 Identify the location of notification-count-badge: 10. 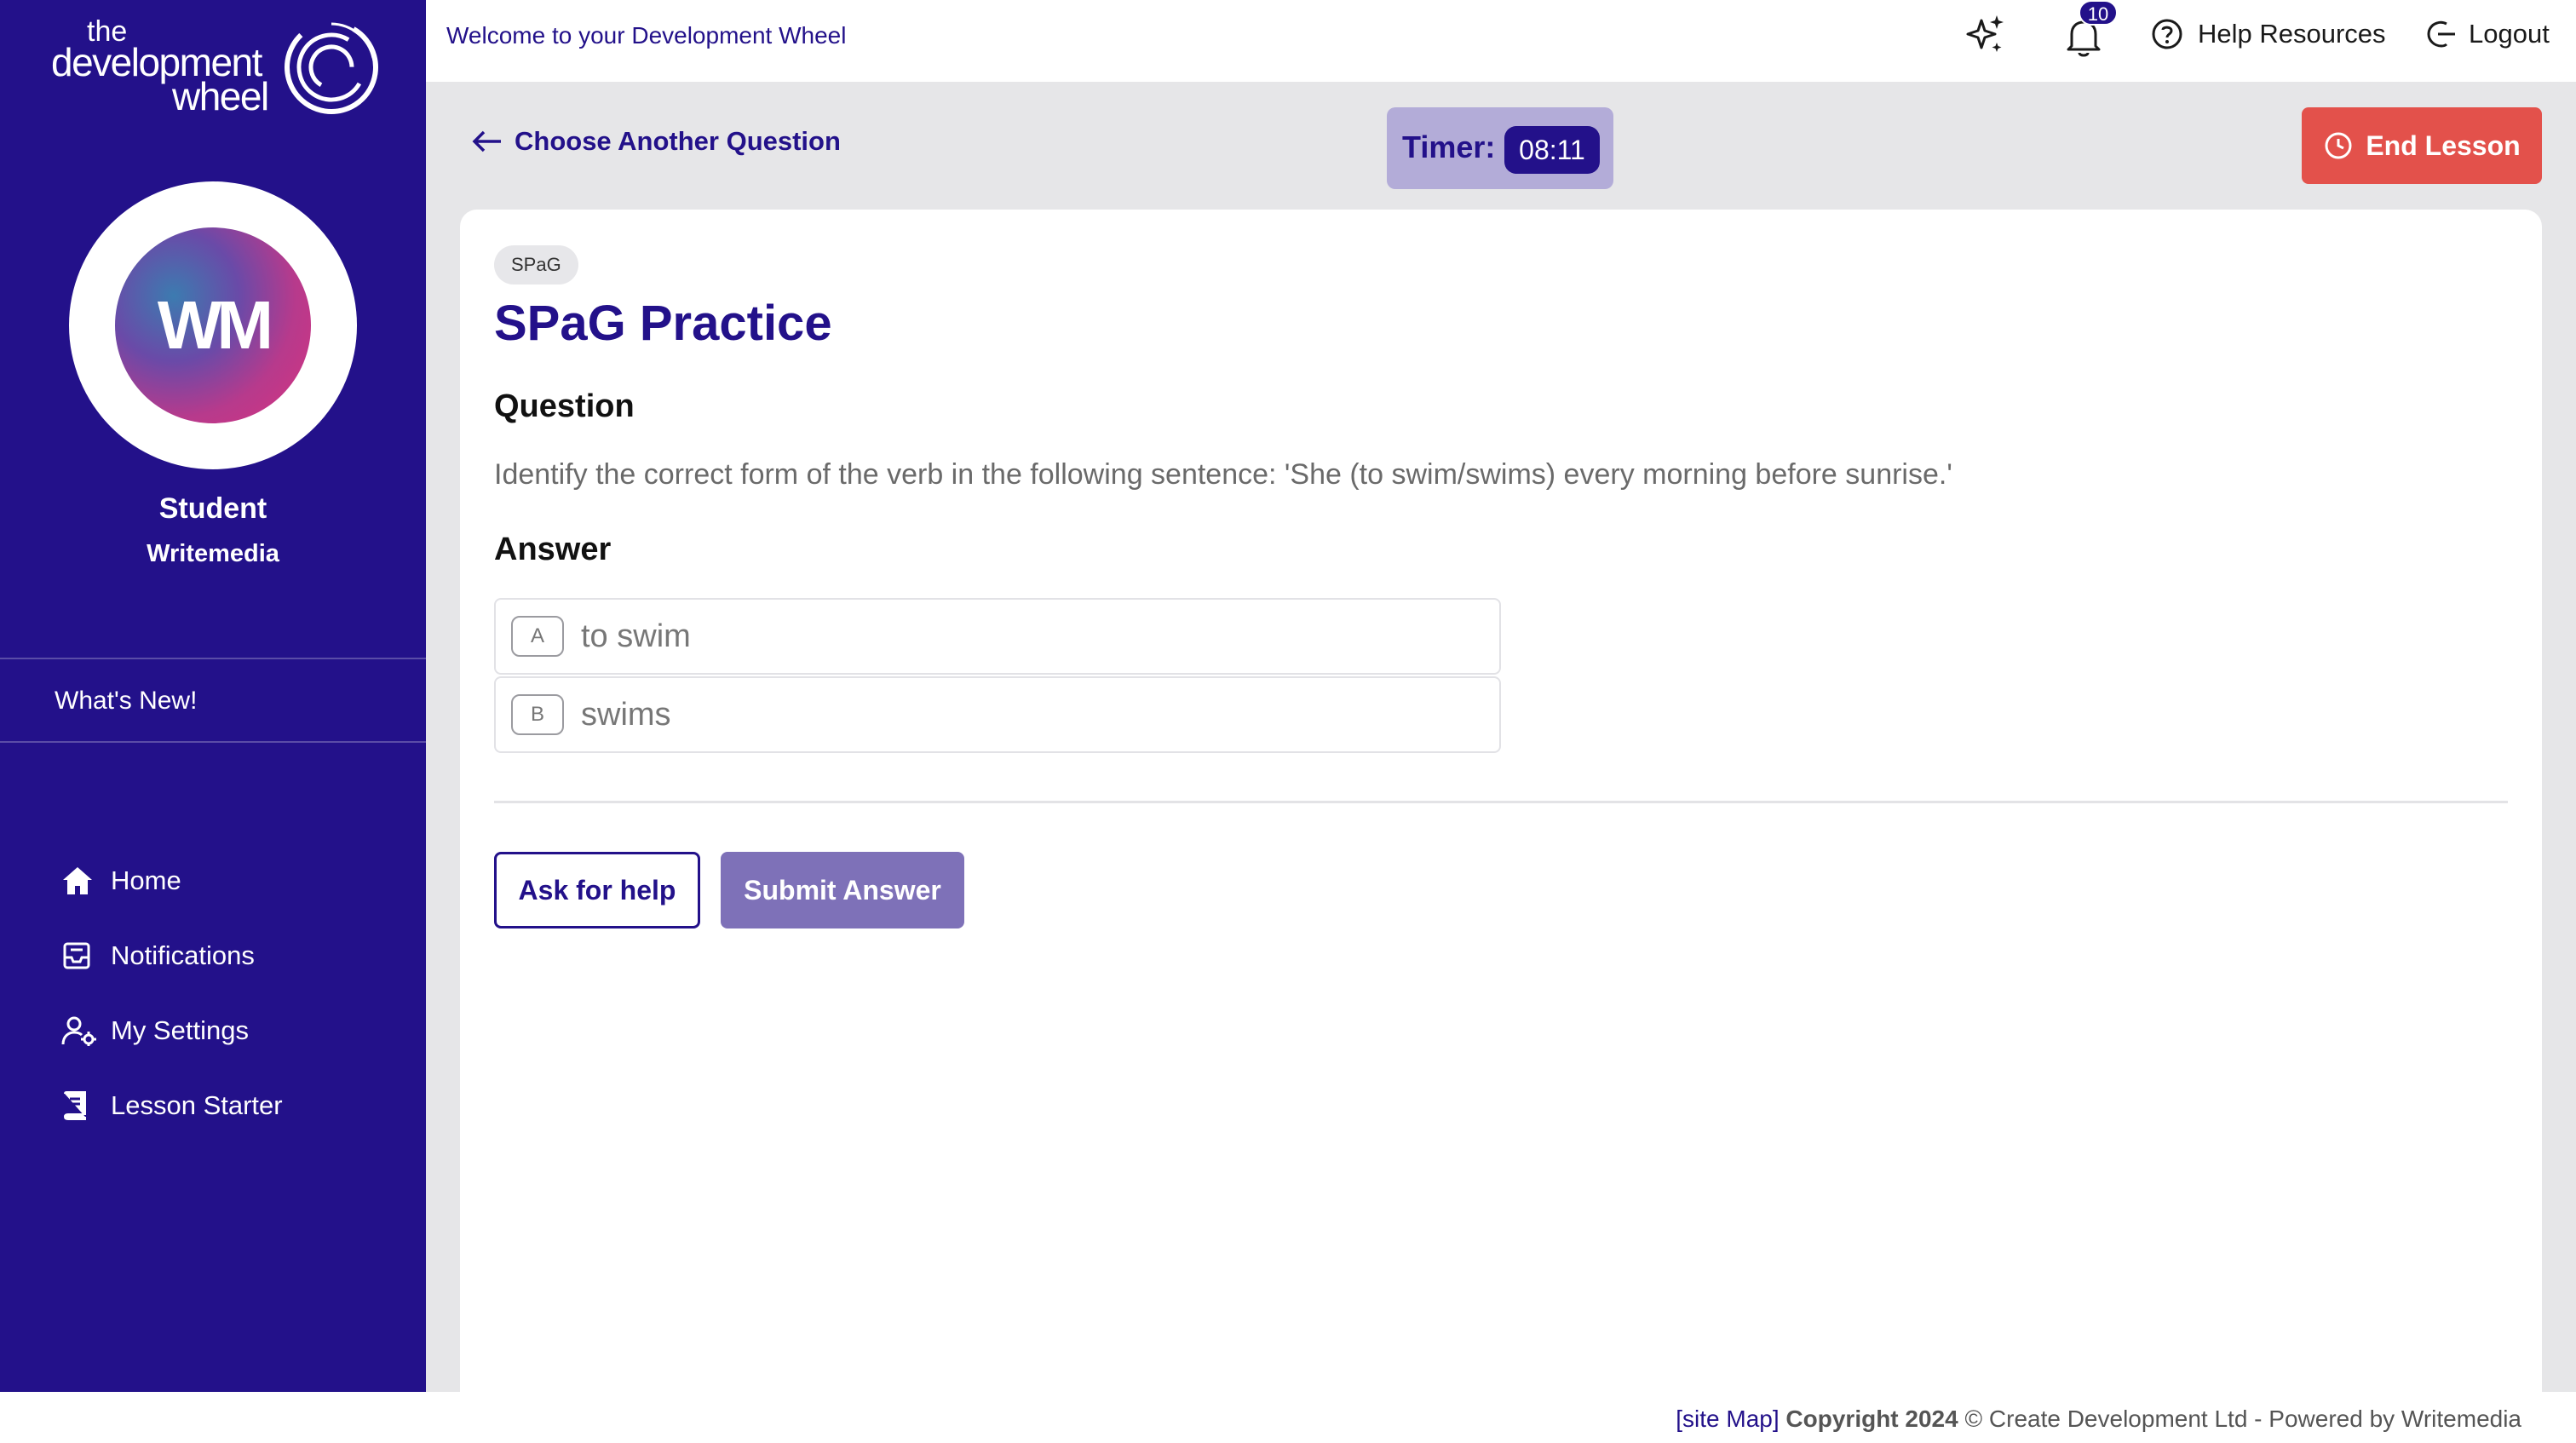
(2098, 13).